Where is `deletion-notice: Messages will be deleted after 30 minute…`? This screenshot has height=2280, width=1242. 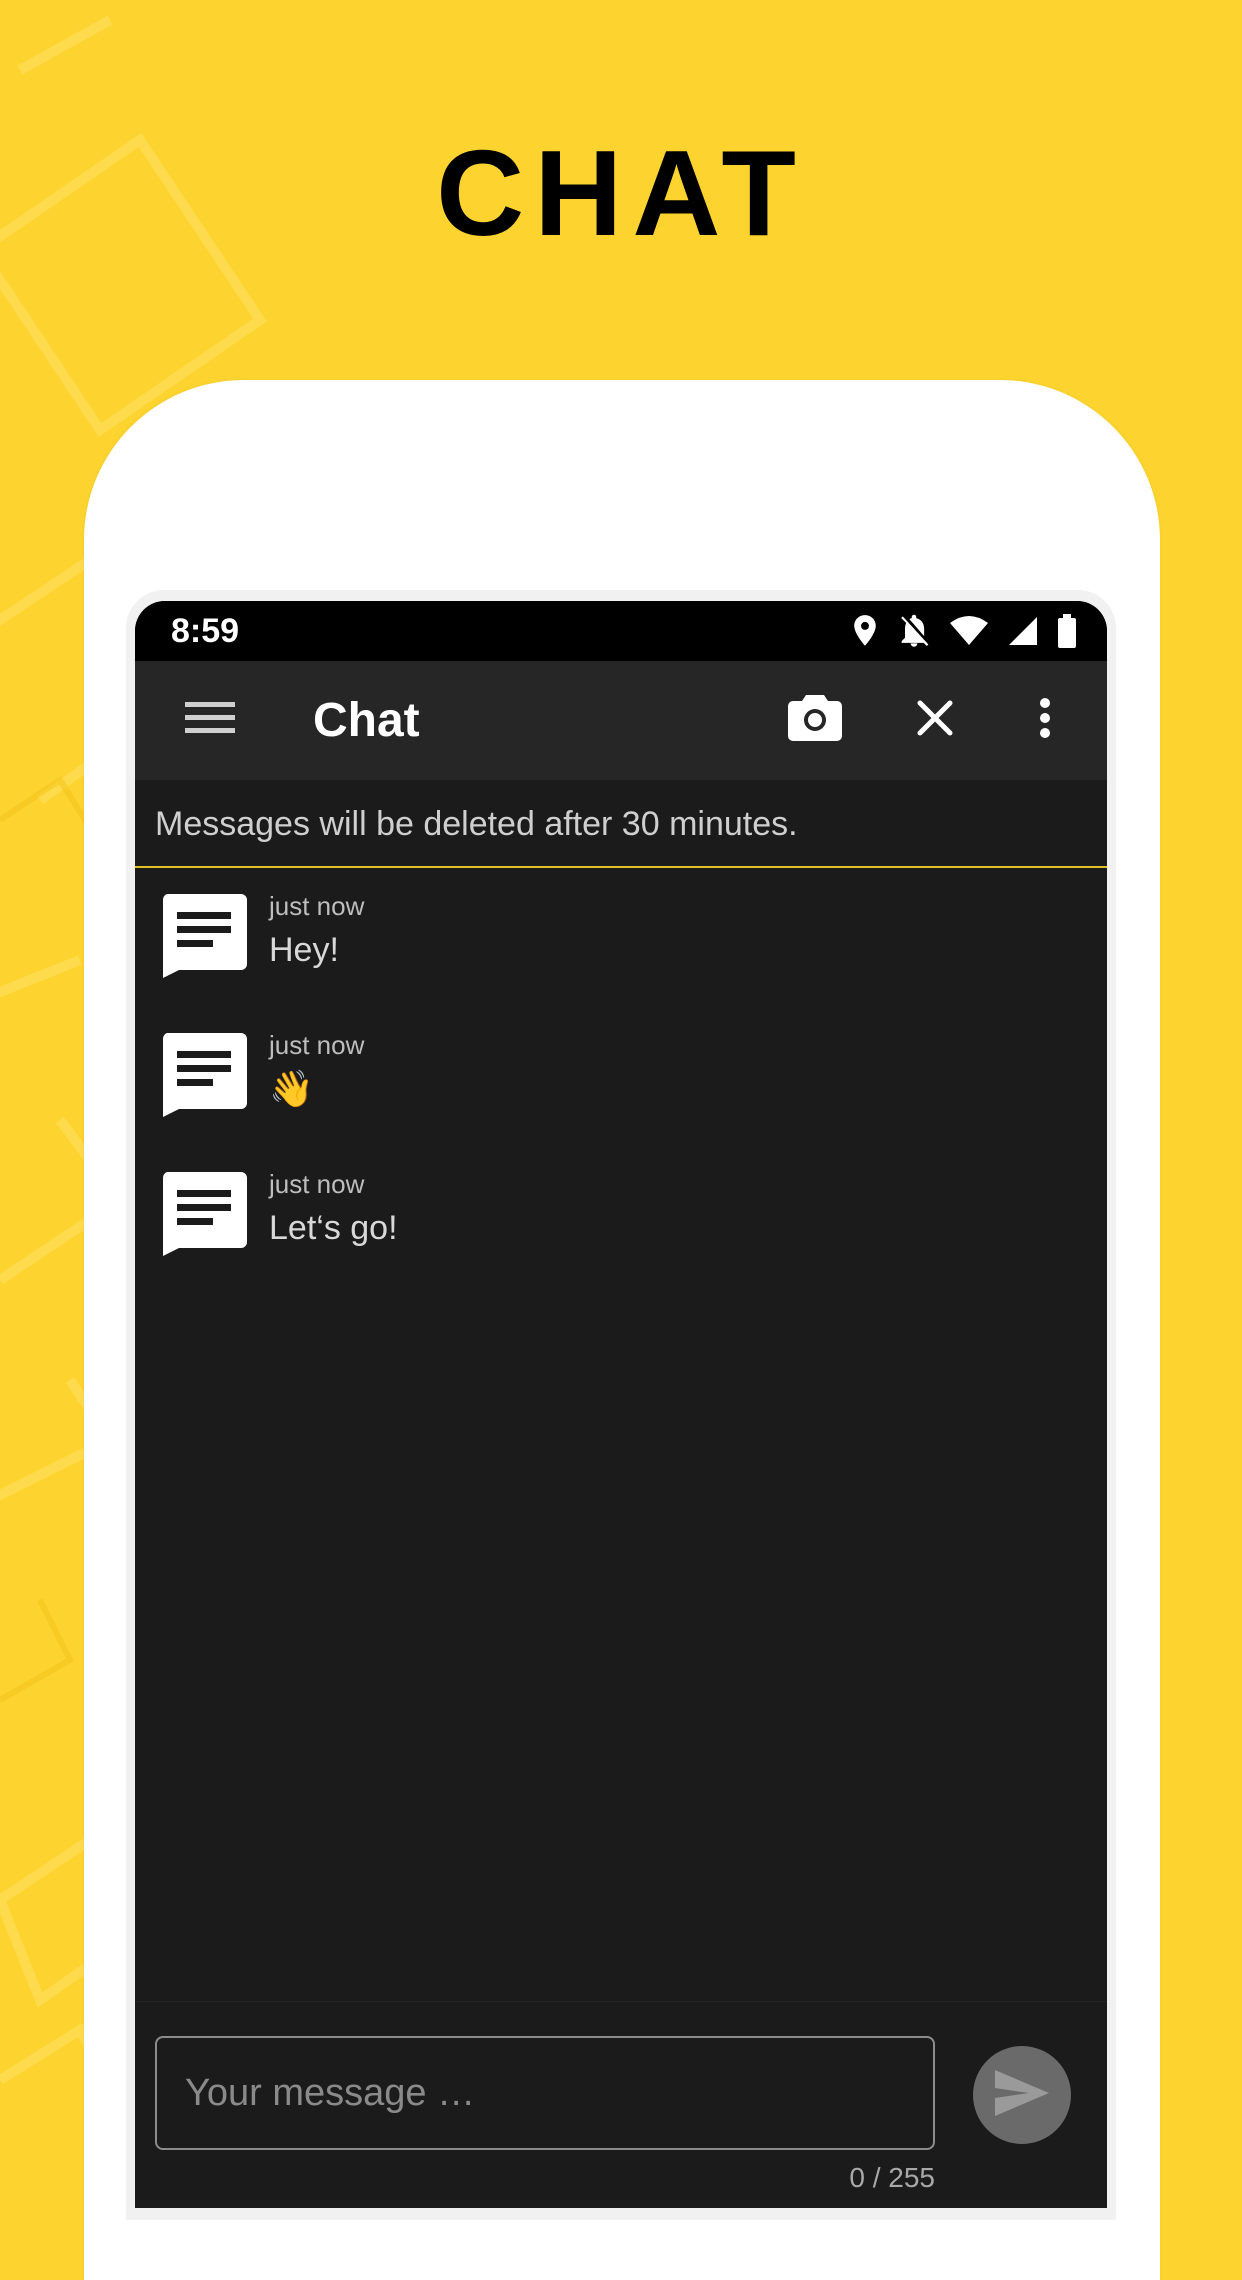 deletion-notice: Messages will be deleted after 30 minute… is located at coordinates (621, 824).